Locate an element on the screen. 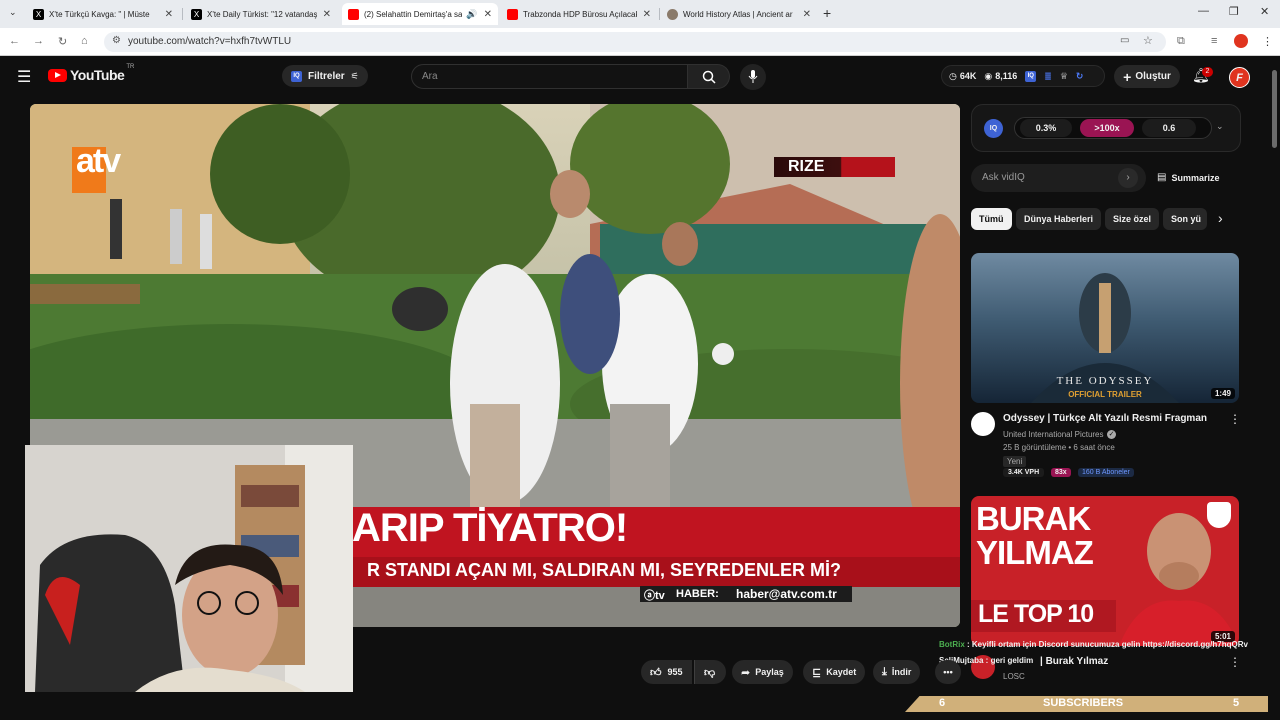 Image resolution: width=1280 pixels, height=720 pixels. subs-label: SUBSCRIBERS is located at coordinates (1083, 703).